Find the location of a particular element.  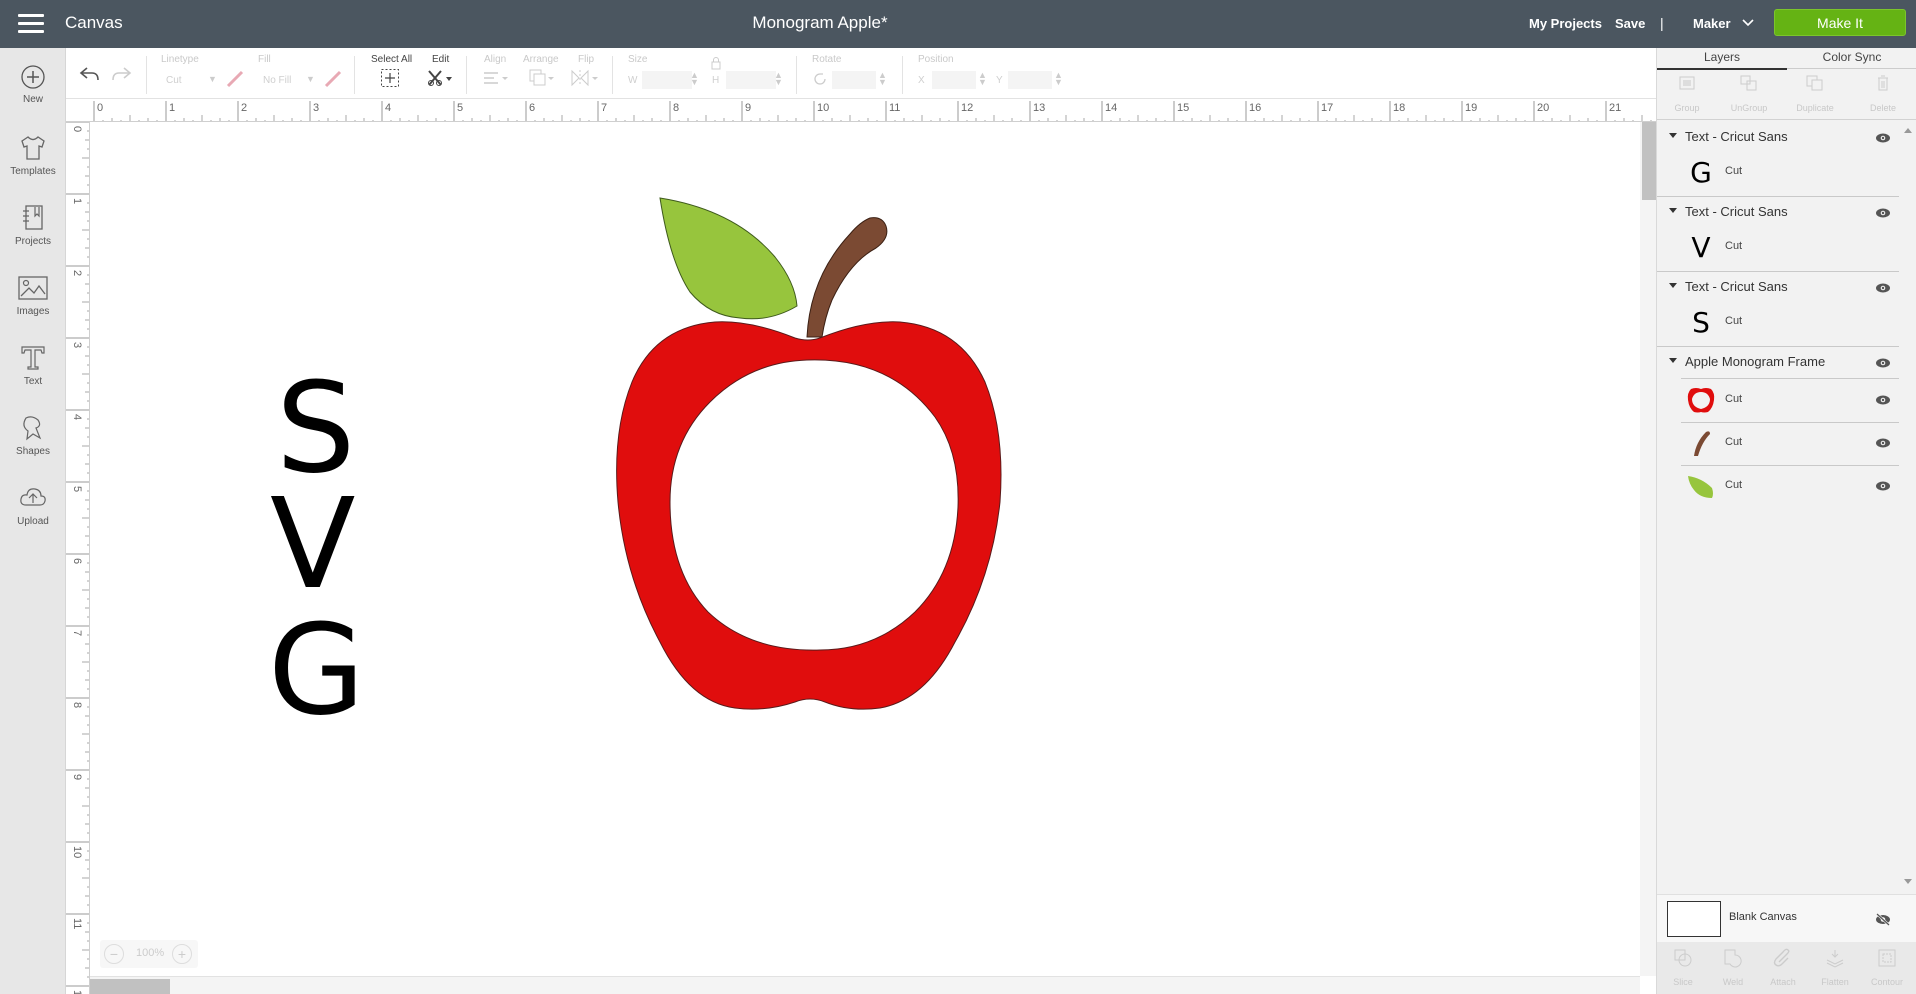

group-button: Group is located at coordinates (1687, 93).